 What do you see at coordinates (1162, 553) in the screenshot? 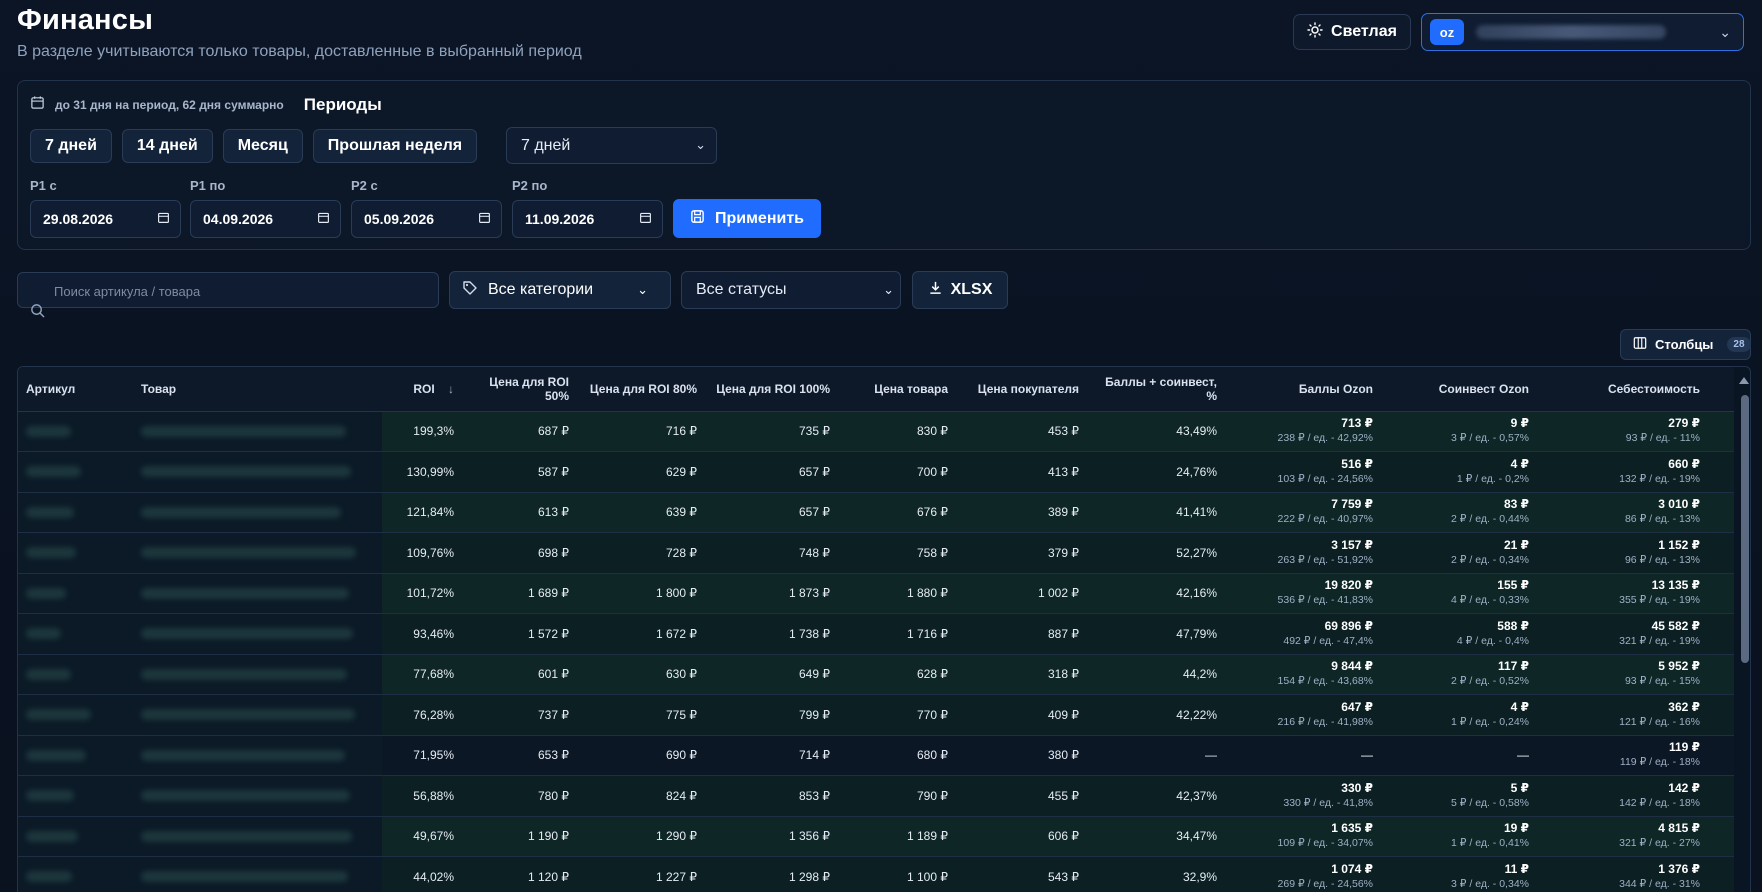
I see `points-coinvest-cell: 52,27%` at bounding box center [1162, 553].